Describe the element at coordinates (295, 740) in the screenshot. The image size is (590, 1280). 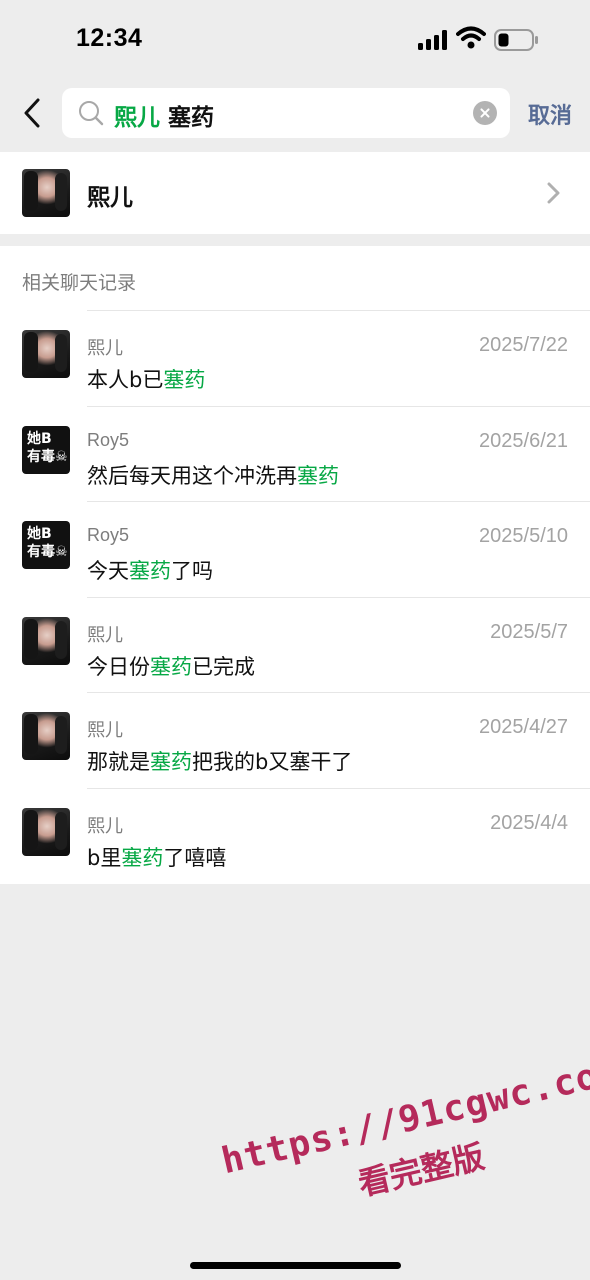
I see `chat-record-row: 熙儿 2025/4/27 那就是塞药把我的b又塞干了` at that location.